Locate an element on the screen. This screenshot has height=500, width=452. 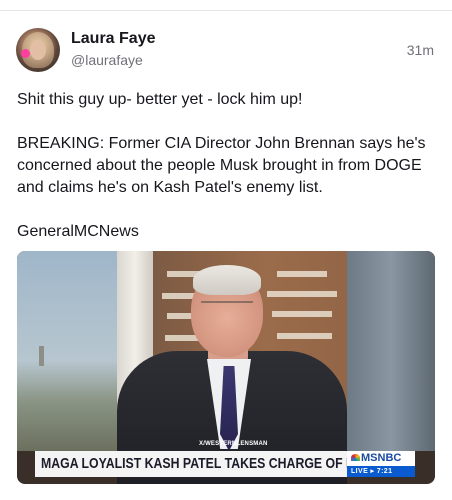
network-logo-text: MSNBC is located at coordinates (381, 458).